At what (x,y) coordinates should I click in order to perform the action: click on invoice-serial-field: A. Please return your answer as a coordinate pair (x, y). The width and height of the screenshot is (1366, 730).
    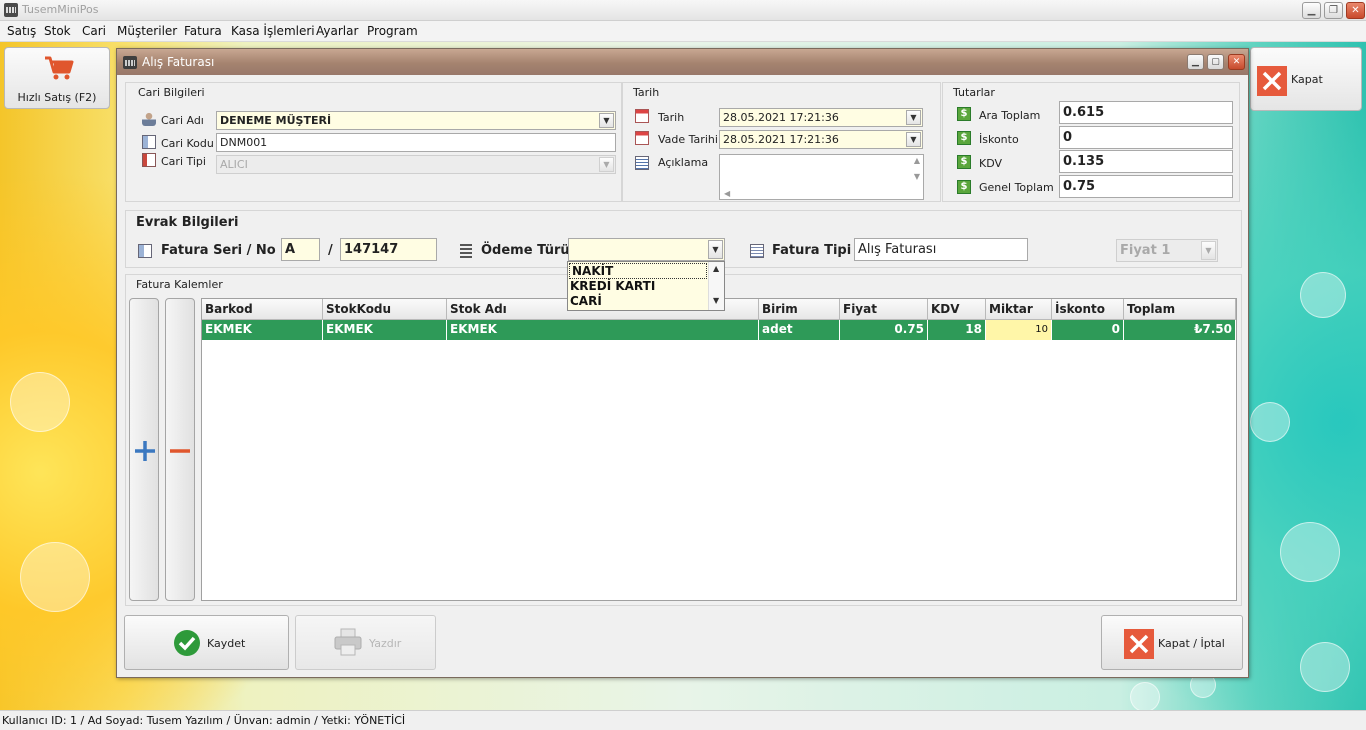
    Looking at the image, I should click on (300, 249).